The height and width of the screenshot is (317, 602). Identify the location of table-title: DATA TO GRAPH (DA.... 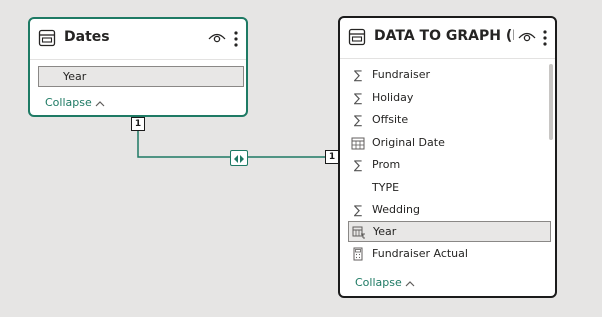
(444, 36).